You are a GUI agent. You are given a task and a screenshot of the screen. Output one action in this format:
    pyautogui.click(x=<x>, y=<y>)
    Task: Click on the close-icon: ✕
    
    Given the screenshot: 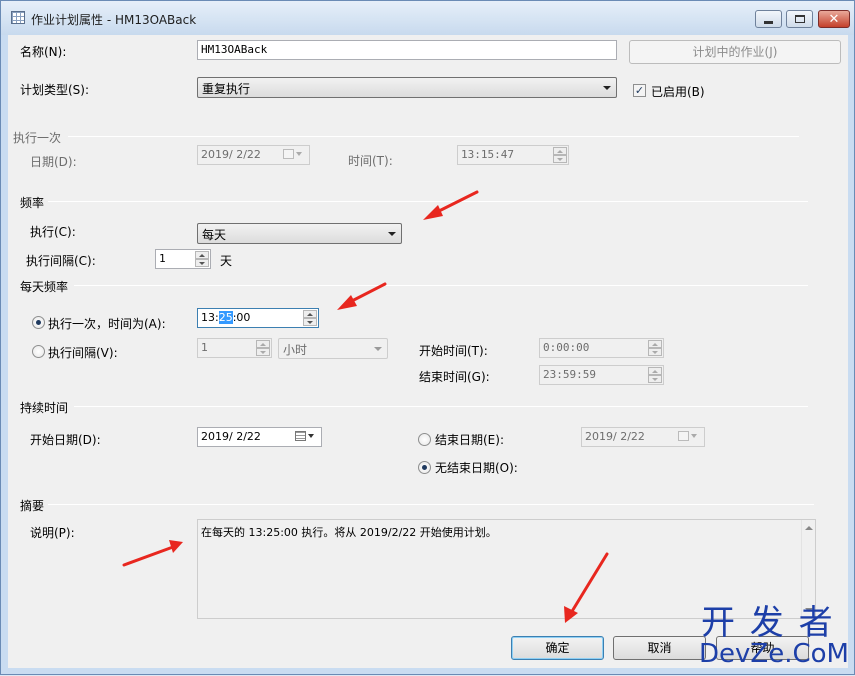 What is the action you would take?
    pyautogui.click(x=834, y=19)
    